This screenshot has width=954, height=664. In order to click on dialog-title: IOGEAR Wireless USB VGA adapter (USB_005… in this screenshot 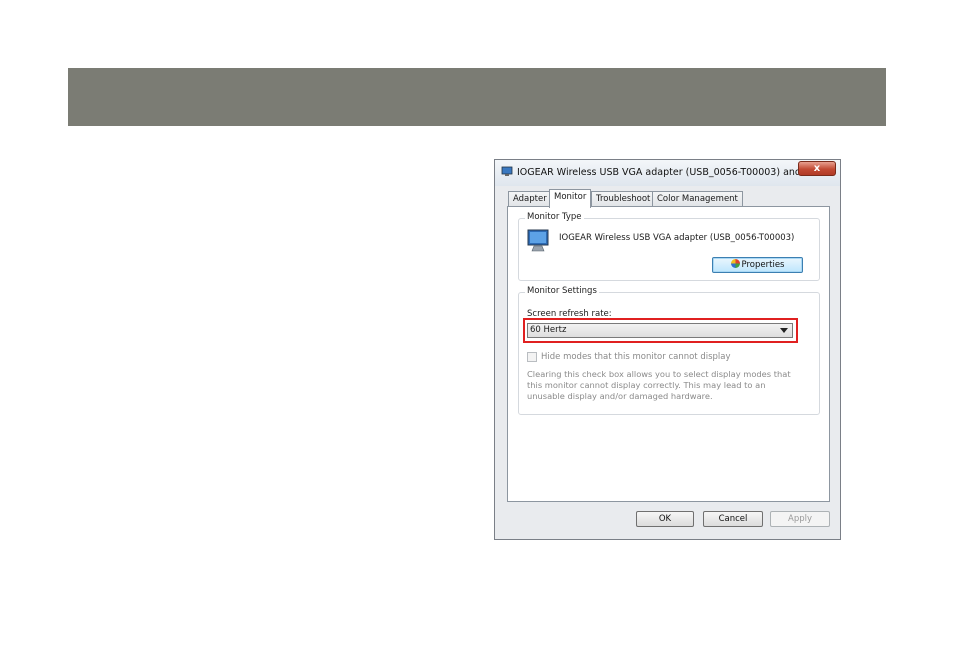, I will do `click(661, 172)`.